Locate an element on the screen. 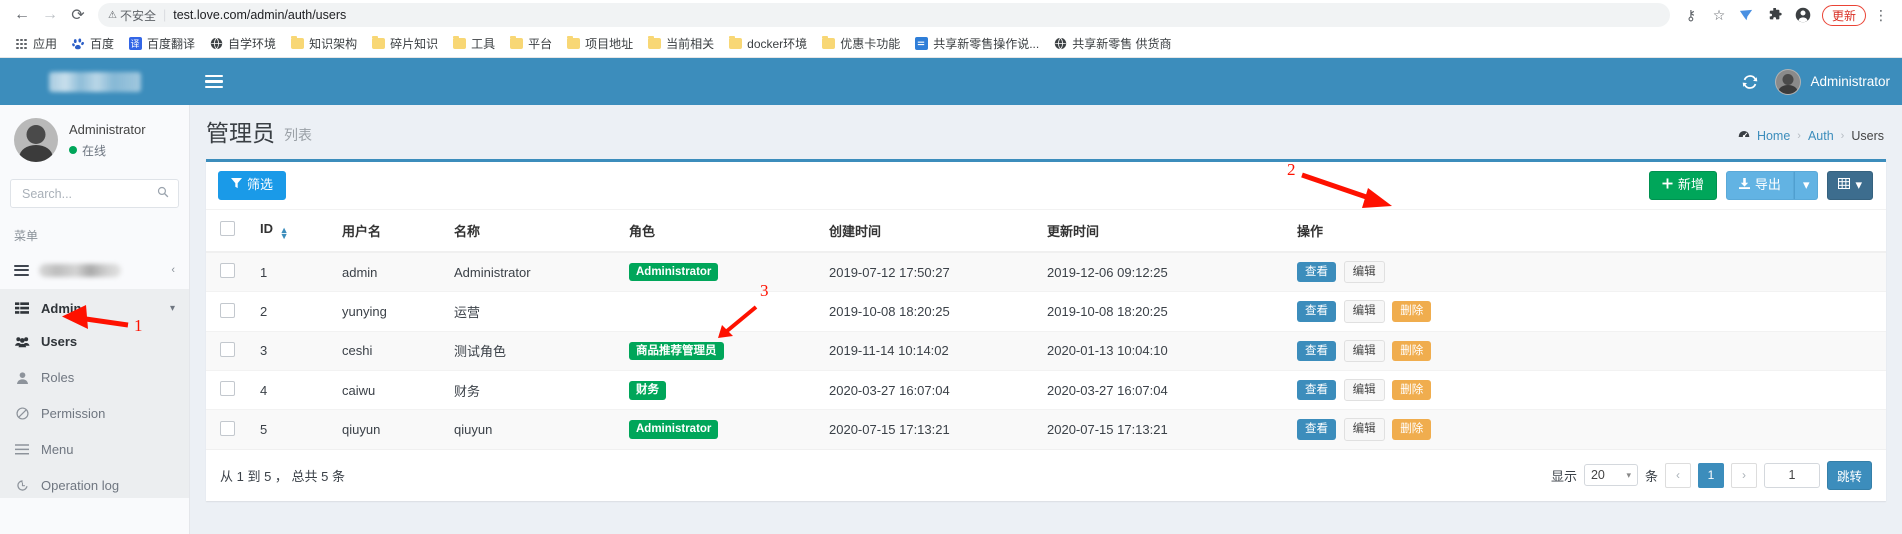  page-number-button: 1 is located at coordinates (1710, 475).